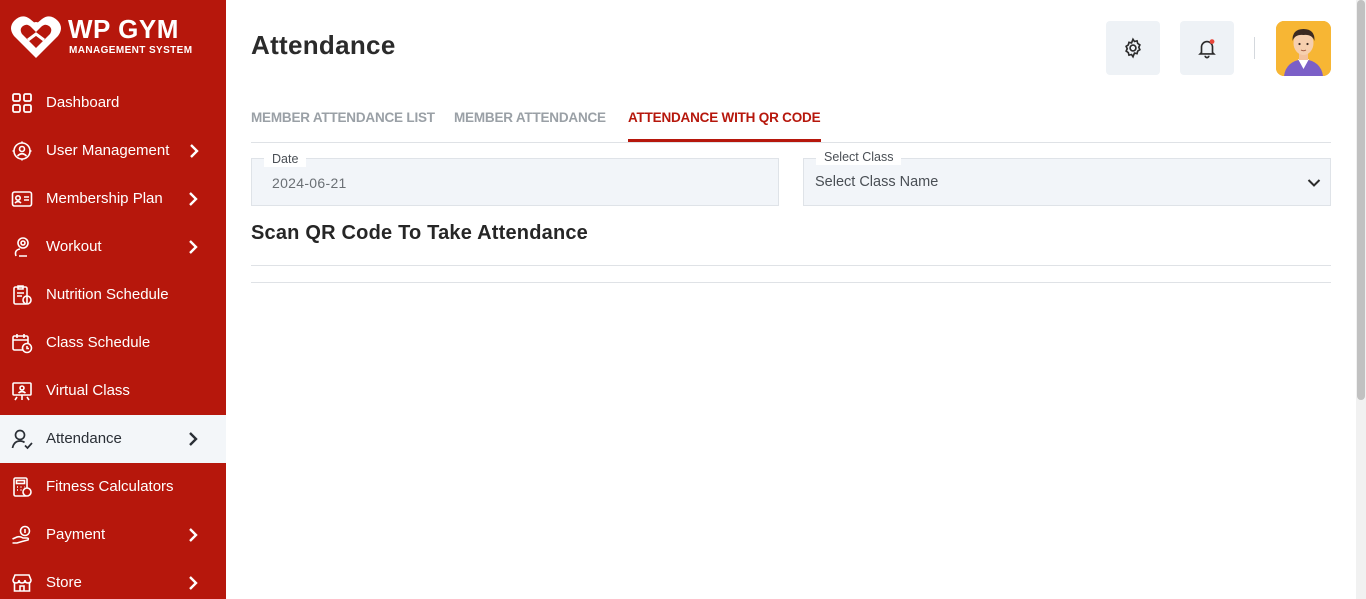 This screenshot has width=1366, height=599. Describe the element at coordinates (22, 487) in the screenshot. I see `calculator-icon` at that location.